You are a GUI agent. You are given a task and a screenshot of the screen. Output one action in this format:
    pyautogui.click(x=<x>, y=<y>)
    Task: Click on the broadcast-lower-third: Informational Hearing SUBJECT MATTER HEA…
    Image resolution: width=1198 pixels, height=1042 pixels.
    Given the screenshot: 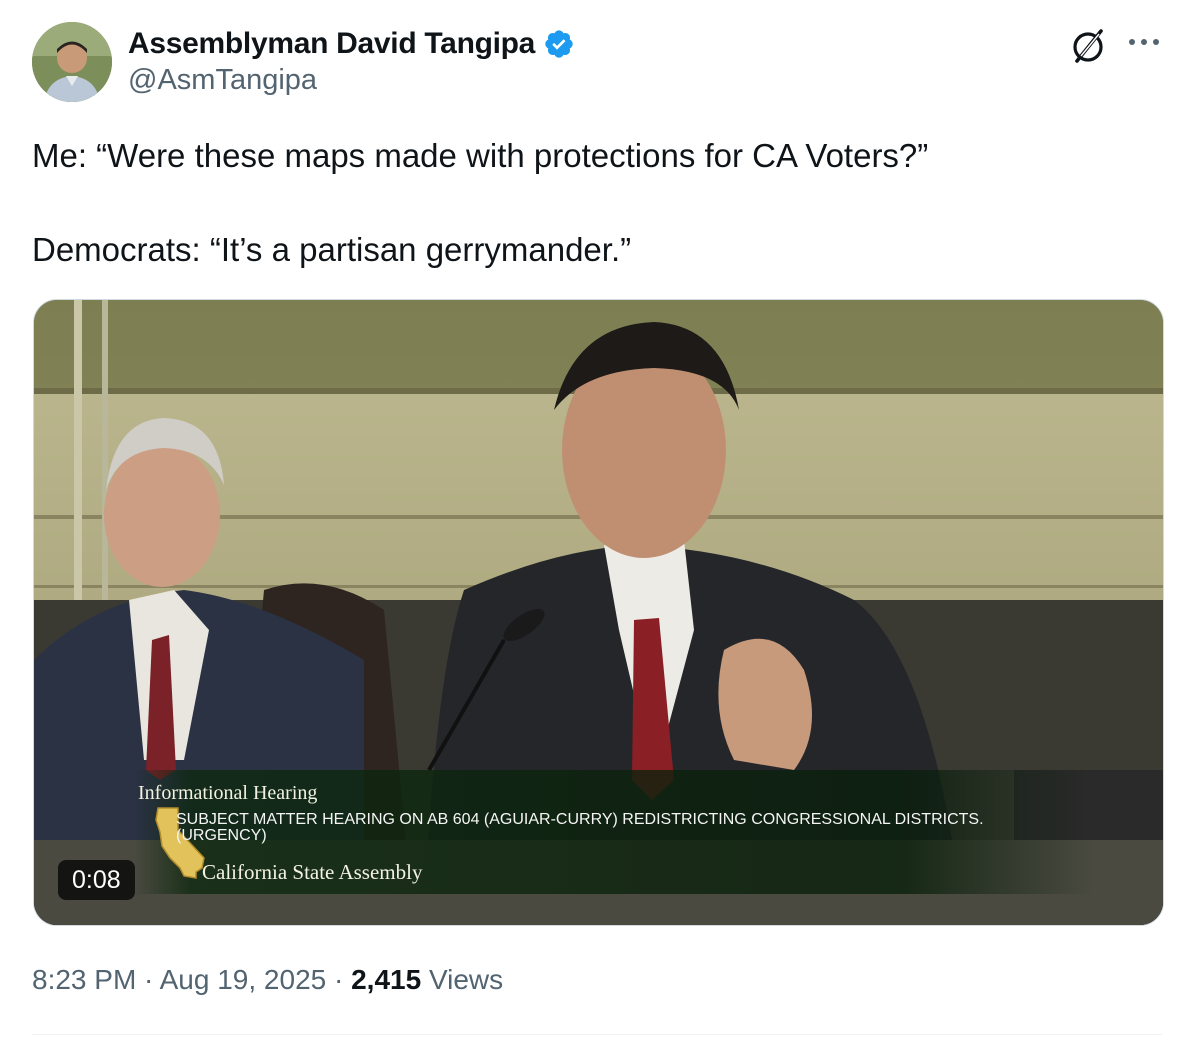 What is the action you would take?
    pyautogui.click(x=614, y=832)
    